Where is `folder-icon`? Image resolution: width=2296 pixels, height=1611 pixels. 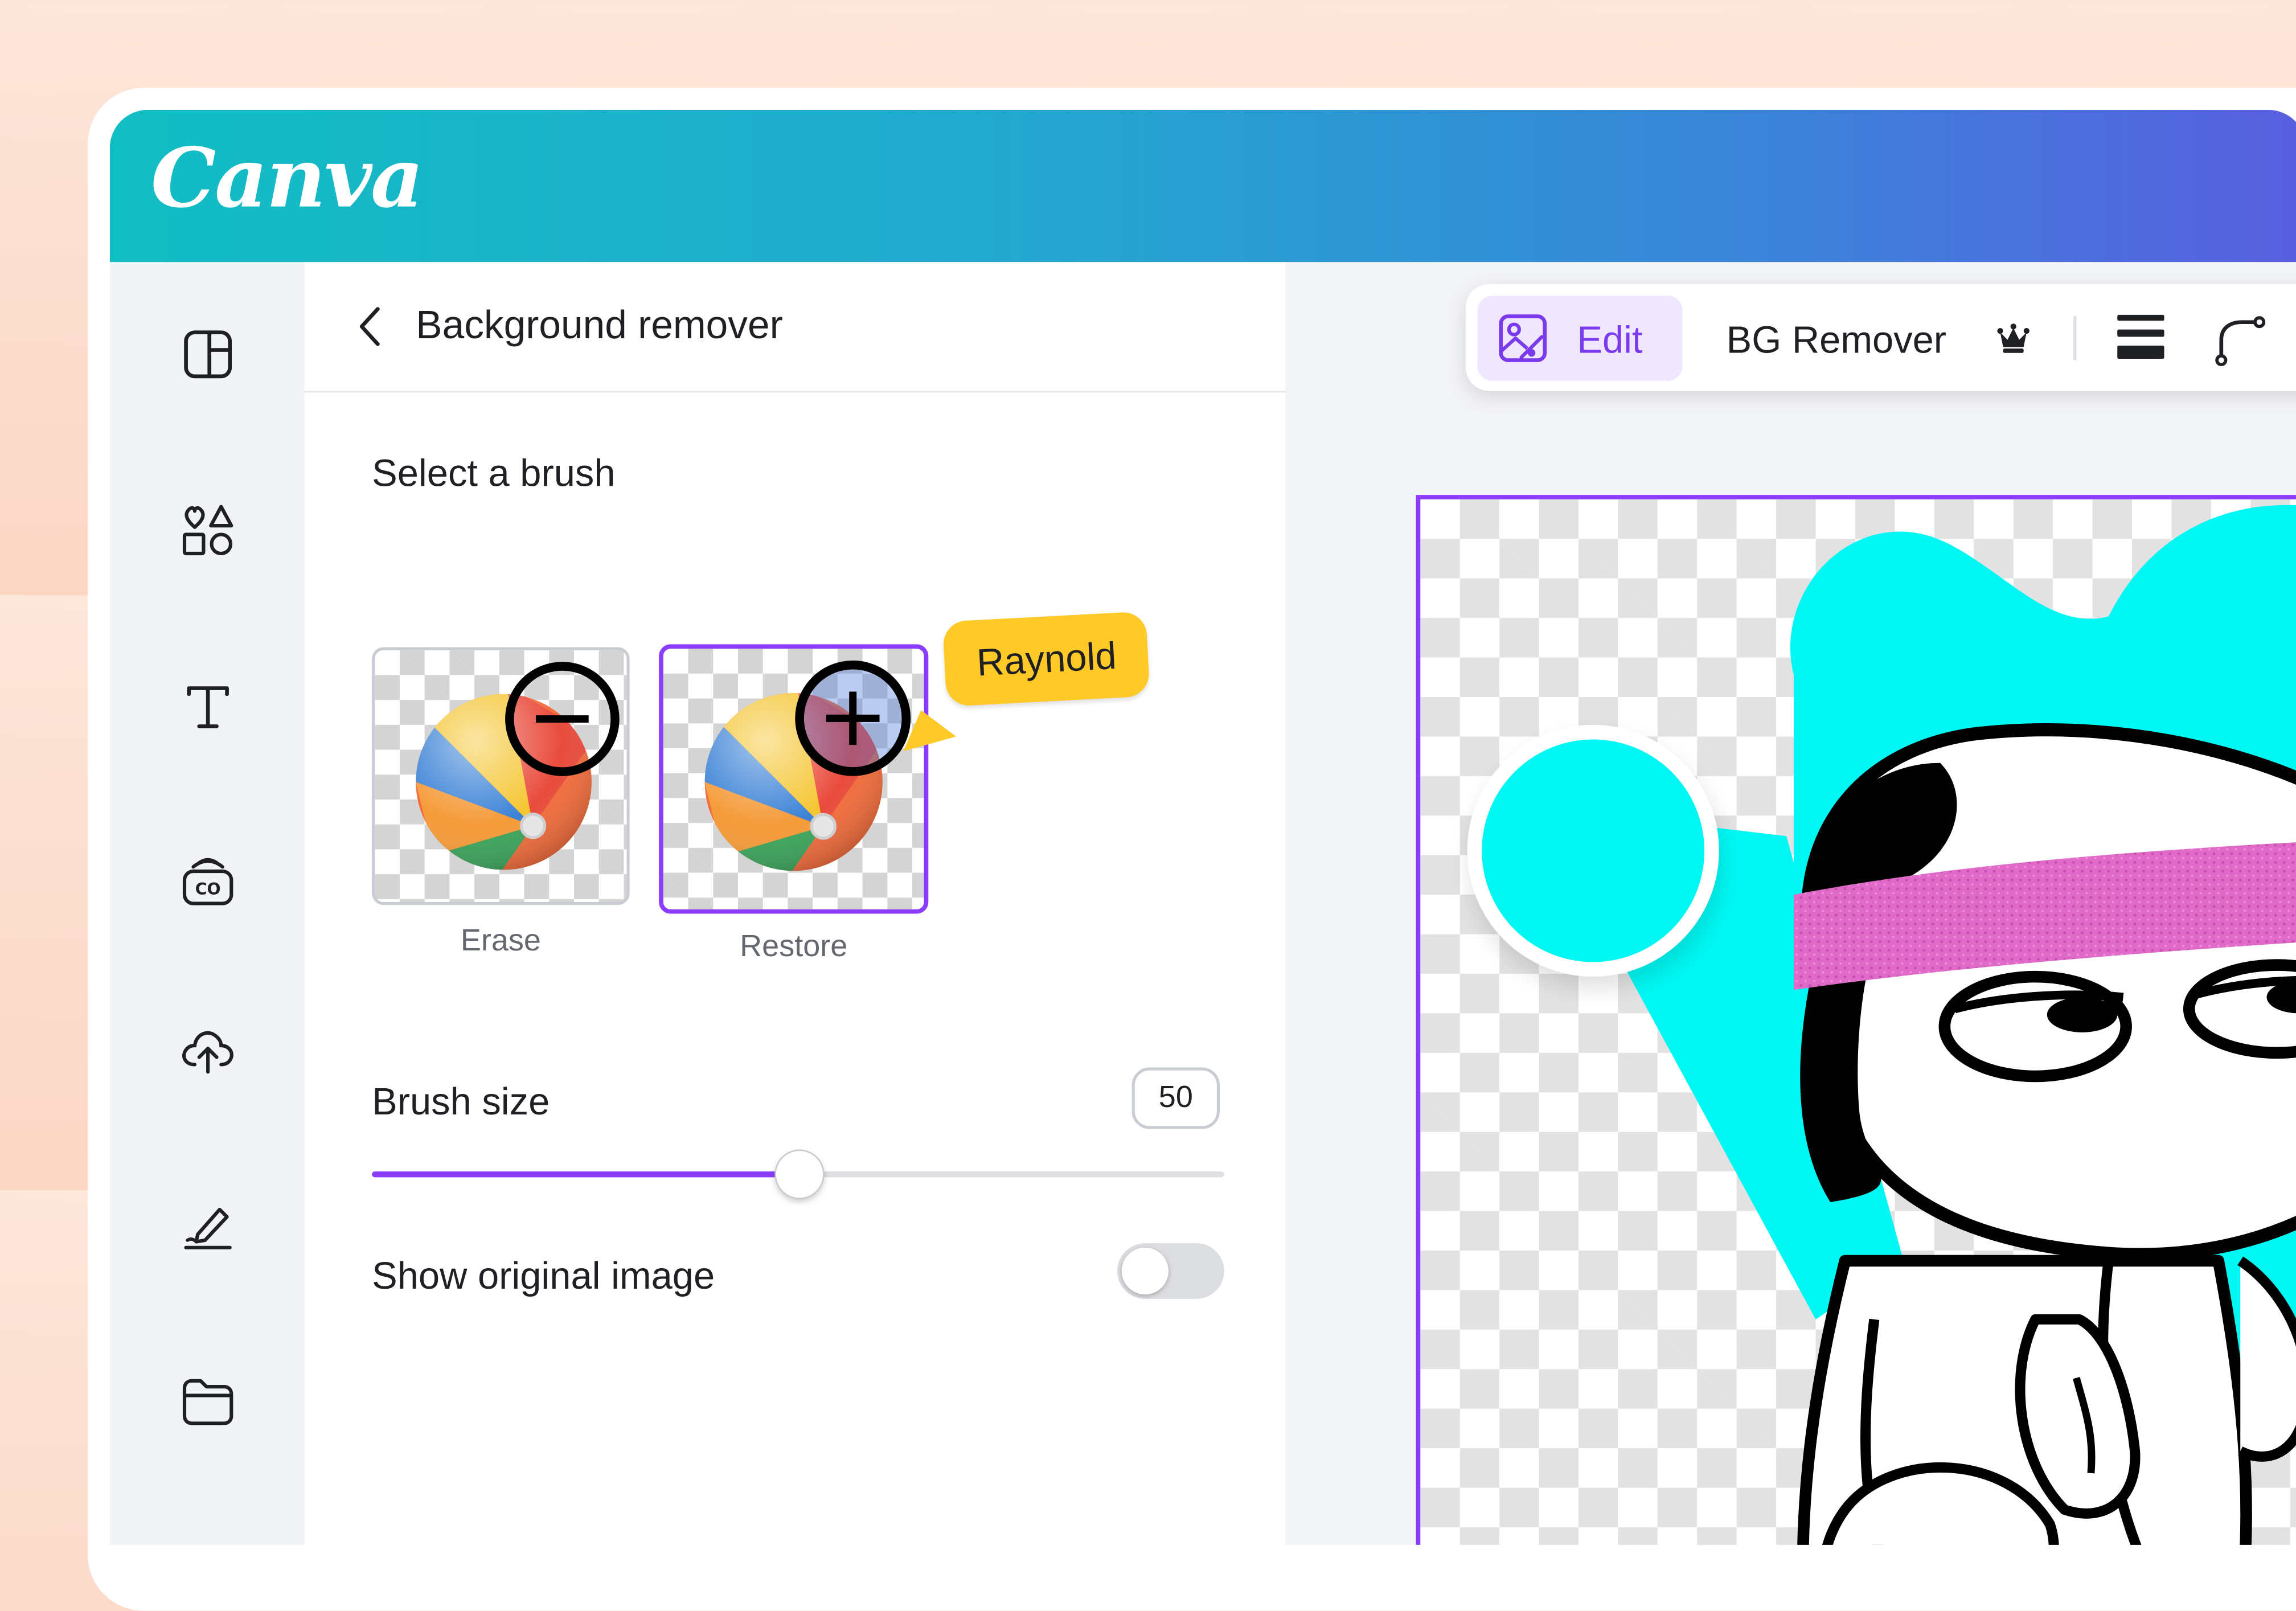
folder-icon is located at coordinates (207, 1402).